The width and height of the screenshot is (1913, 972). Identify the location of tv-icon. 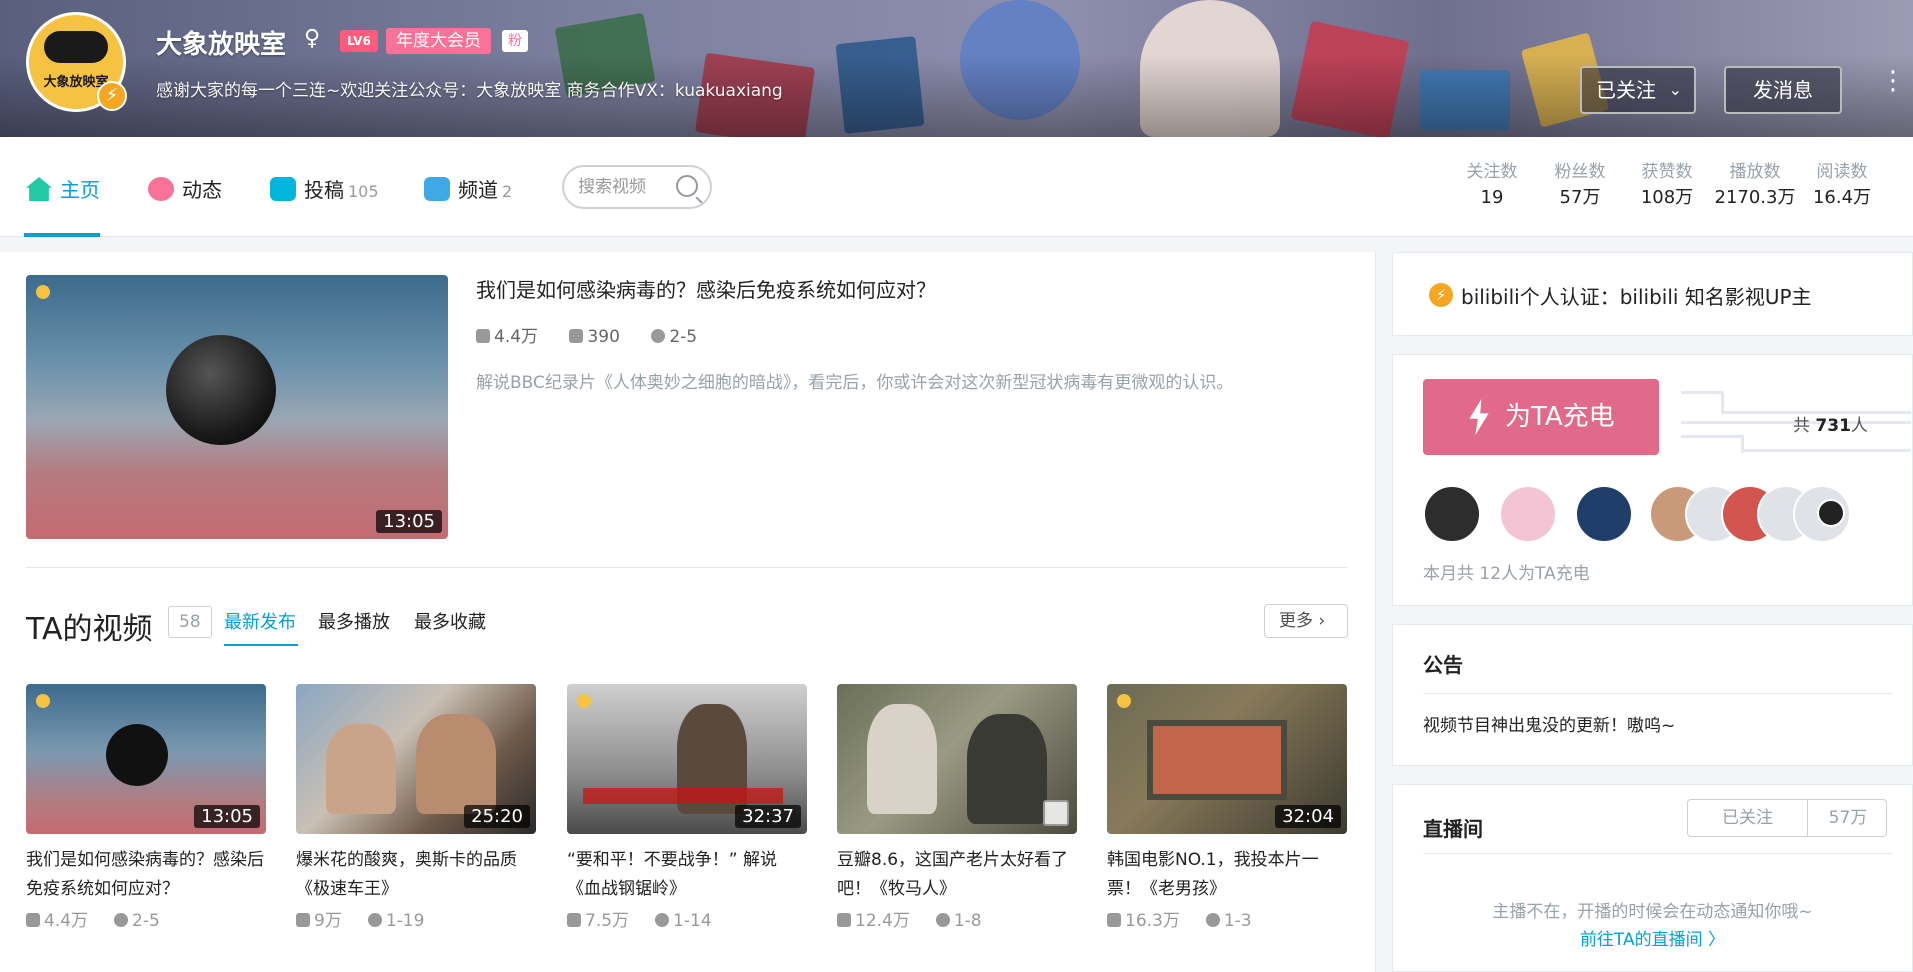
(283, 189).